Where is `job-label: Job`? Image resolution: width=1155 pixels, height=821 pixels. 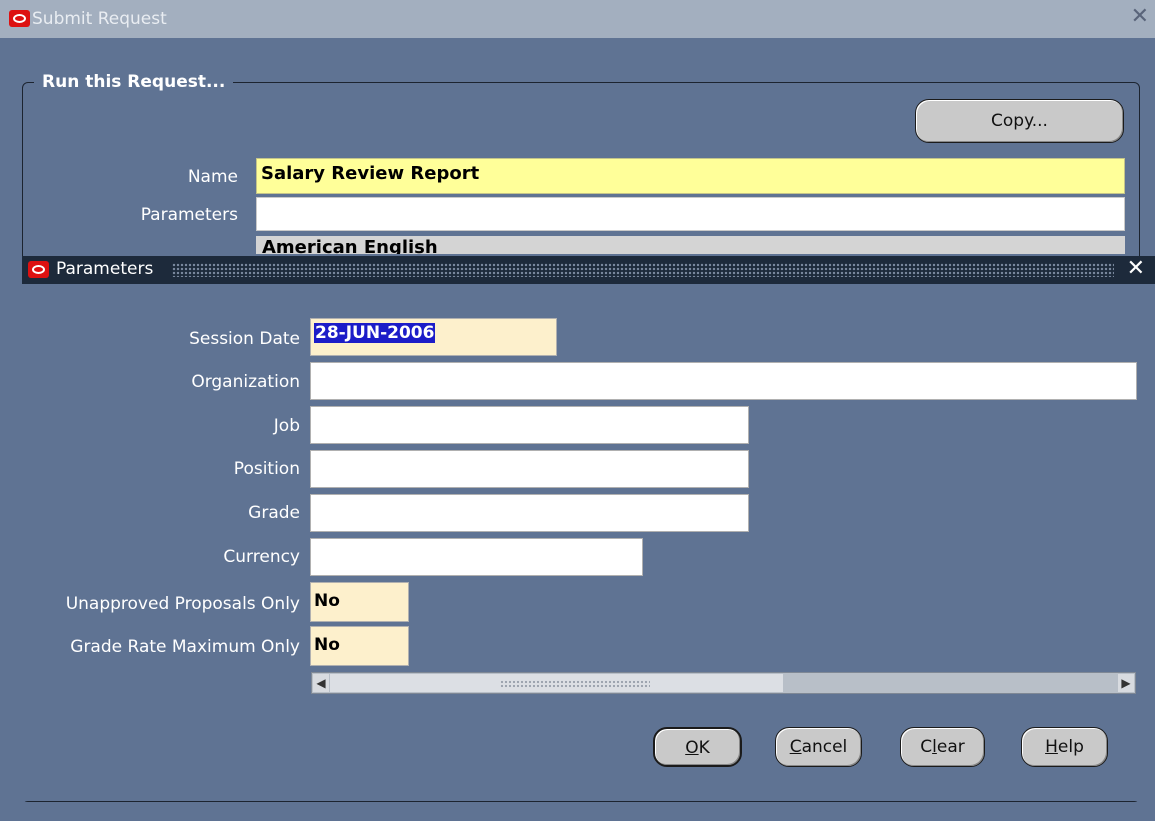 job-label: Job is located at coordinates (286, 426).